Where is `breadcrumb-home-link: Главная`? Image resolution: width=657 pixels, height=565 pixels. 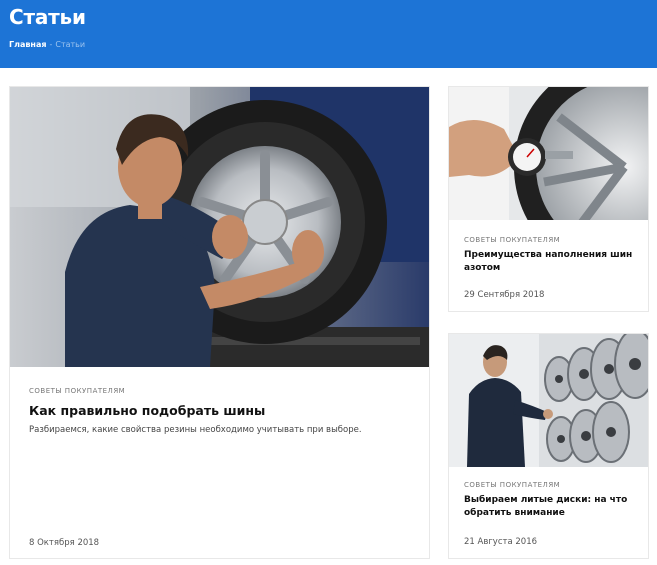
breadcrumb-home-link: Главная is located at coordinates (27, 44).